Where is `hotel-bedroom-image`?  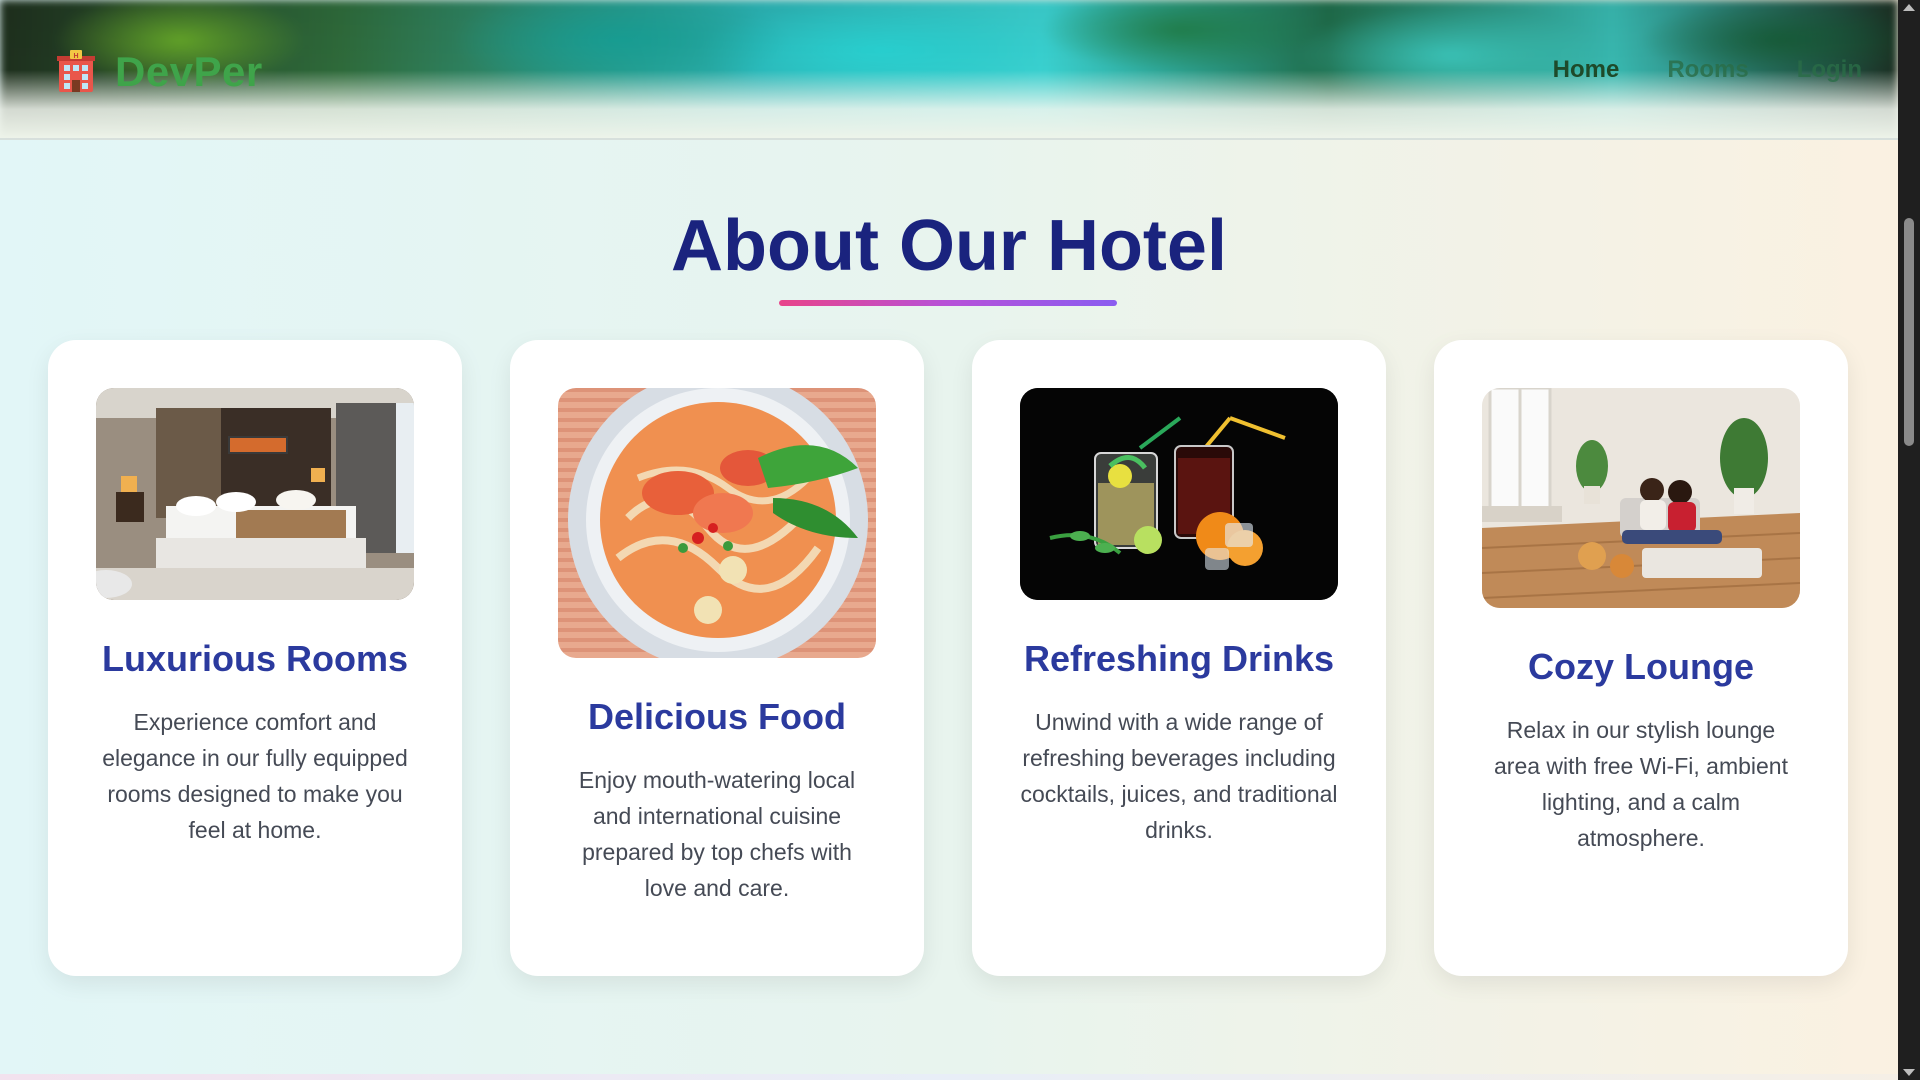 hotel-bedroom-image is located at coordinates (255, 494).